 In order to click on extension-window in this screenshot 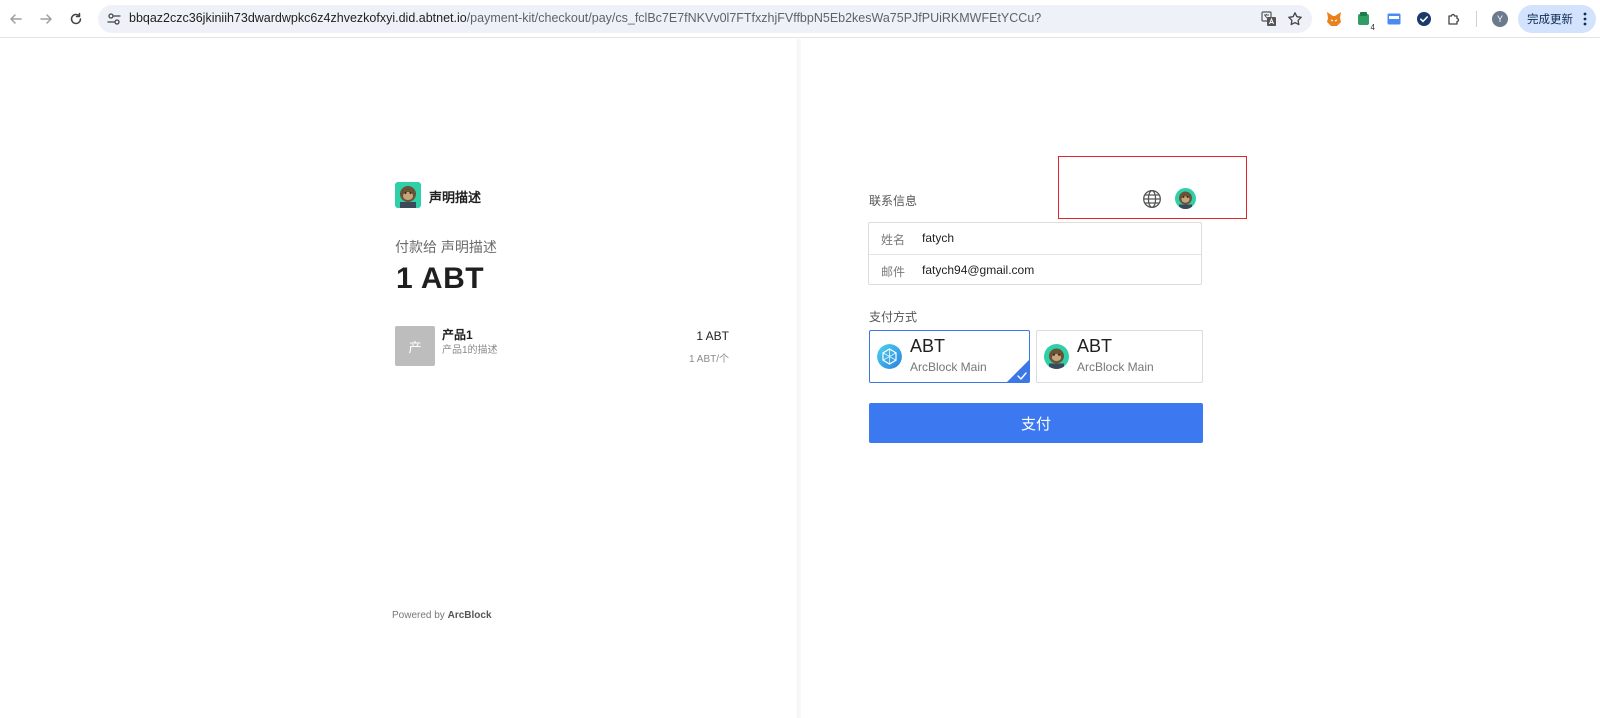, I will do `click(1394, 19)`.